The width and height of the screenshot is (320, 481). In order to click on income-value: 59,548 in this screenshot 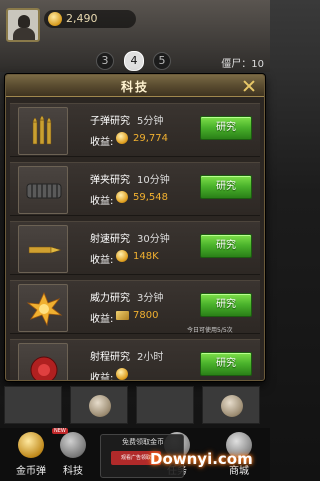, I will do `click(150, 197)`.